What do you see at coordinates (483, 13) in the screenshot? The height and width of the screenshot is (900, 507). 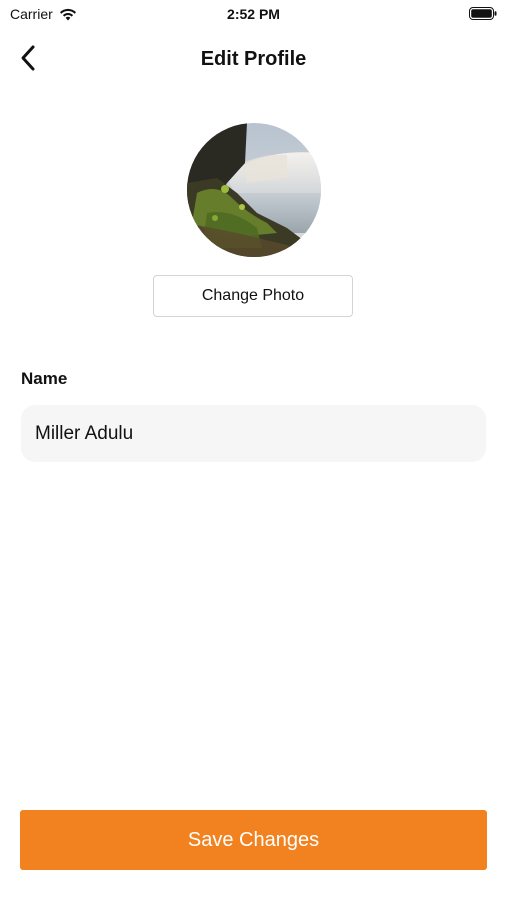 I see `battery-icon` at bounding box center [483, 13].